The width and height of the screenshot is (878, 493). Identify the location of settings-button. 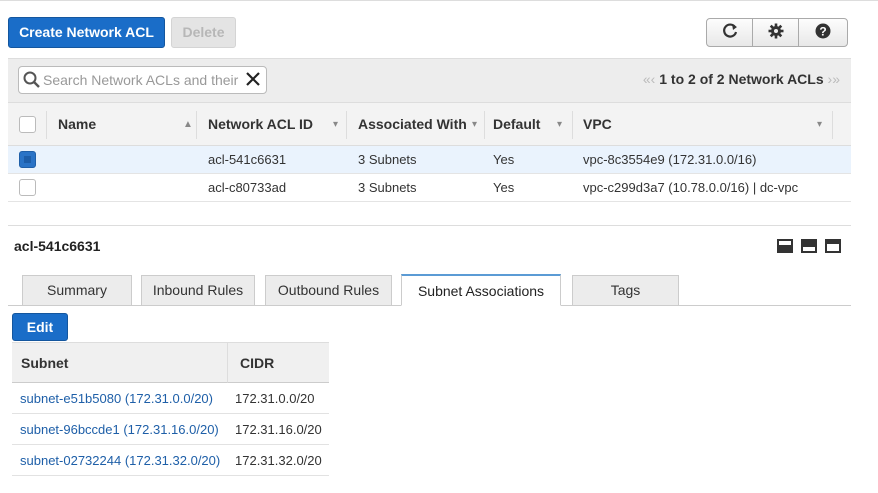
(775, 32).